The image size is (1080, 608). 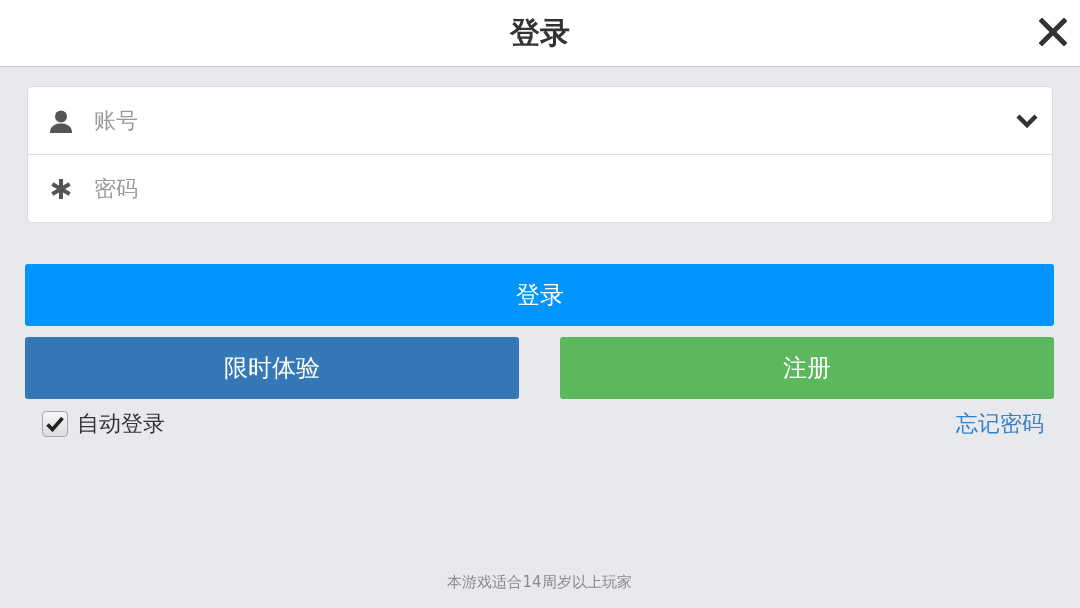 I want to click on close-icon, so click(x=1053, y=32).